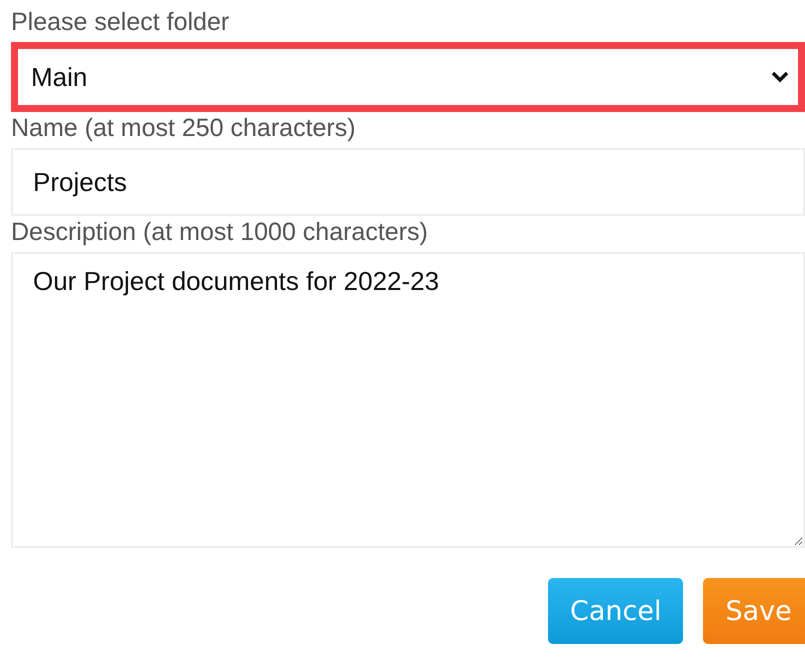 This screenshot has height=657, width=805. Describe the element at coordinates (184, 128) in the screenshot. I see `field-label: Name (at most 250 characters)` at that location.